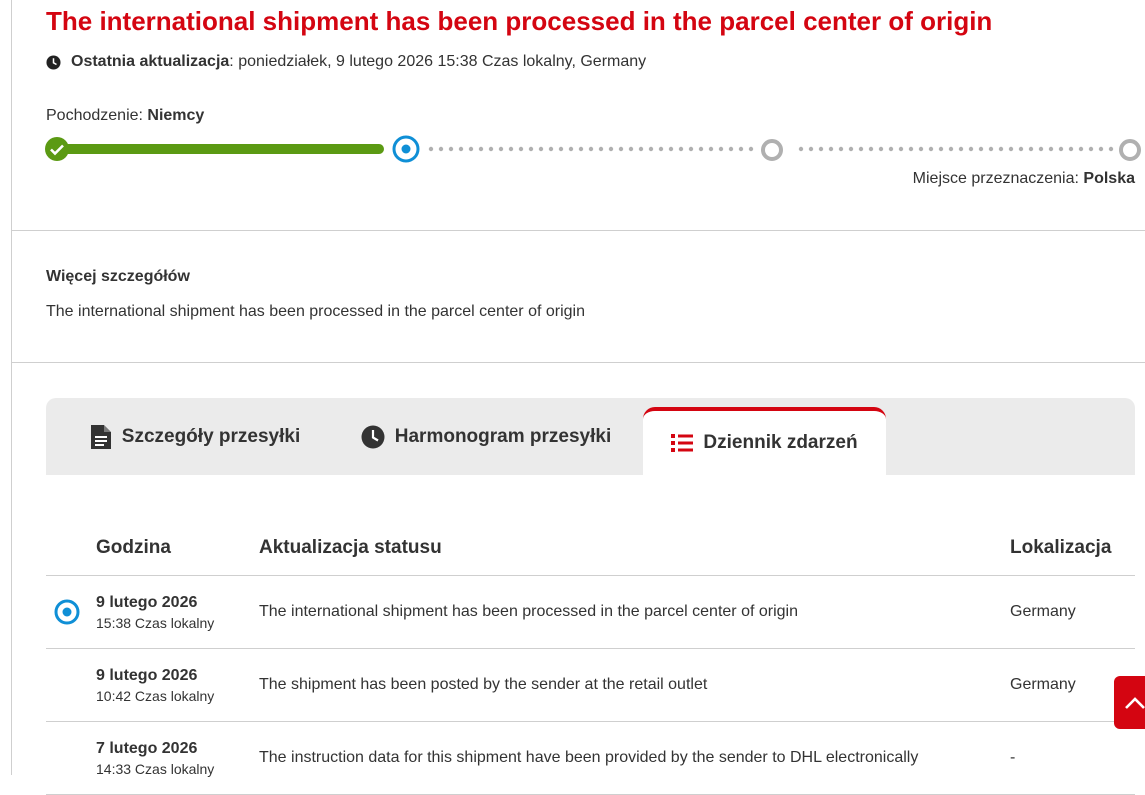 The height and width of the screenshot is (795, 1145). Describe the element at coordinates (177, 548) in the screenshot. I see `column-header-time: Godzina` at that location.